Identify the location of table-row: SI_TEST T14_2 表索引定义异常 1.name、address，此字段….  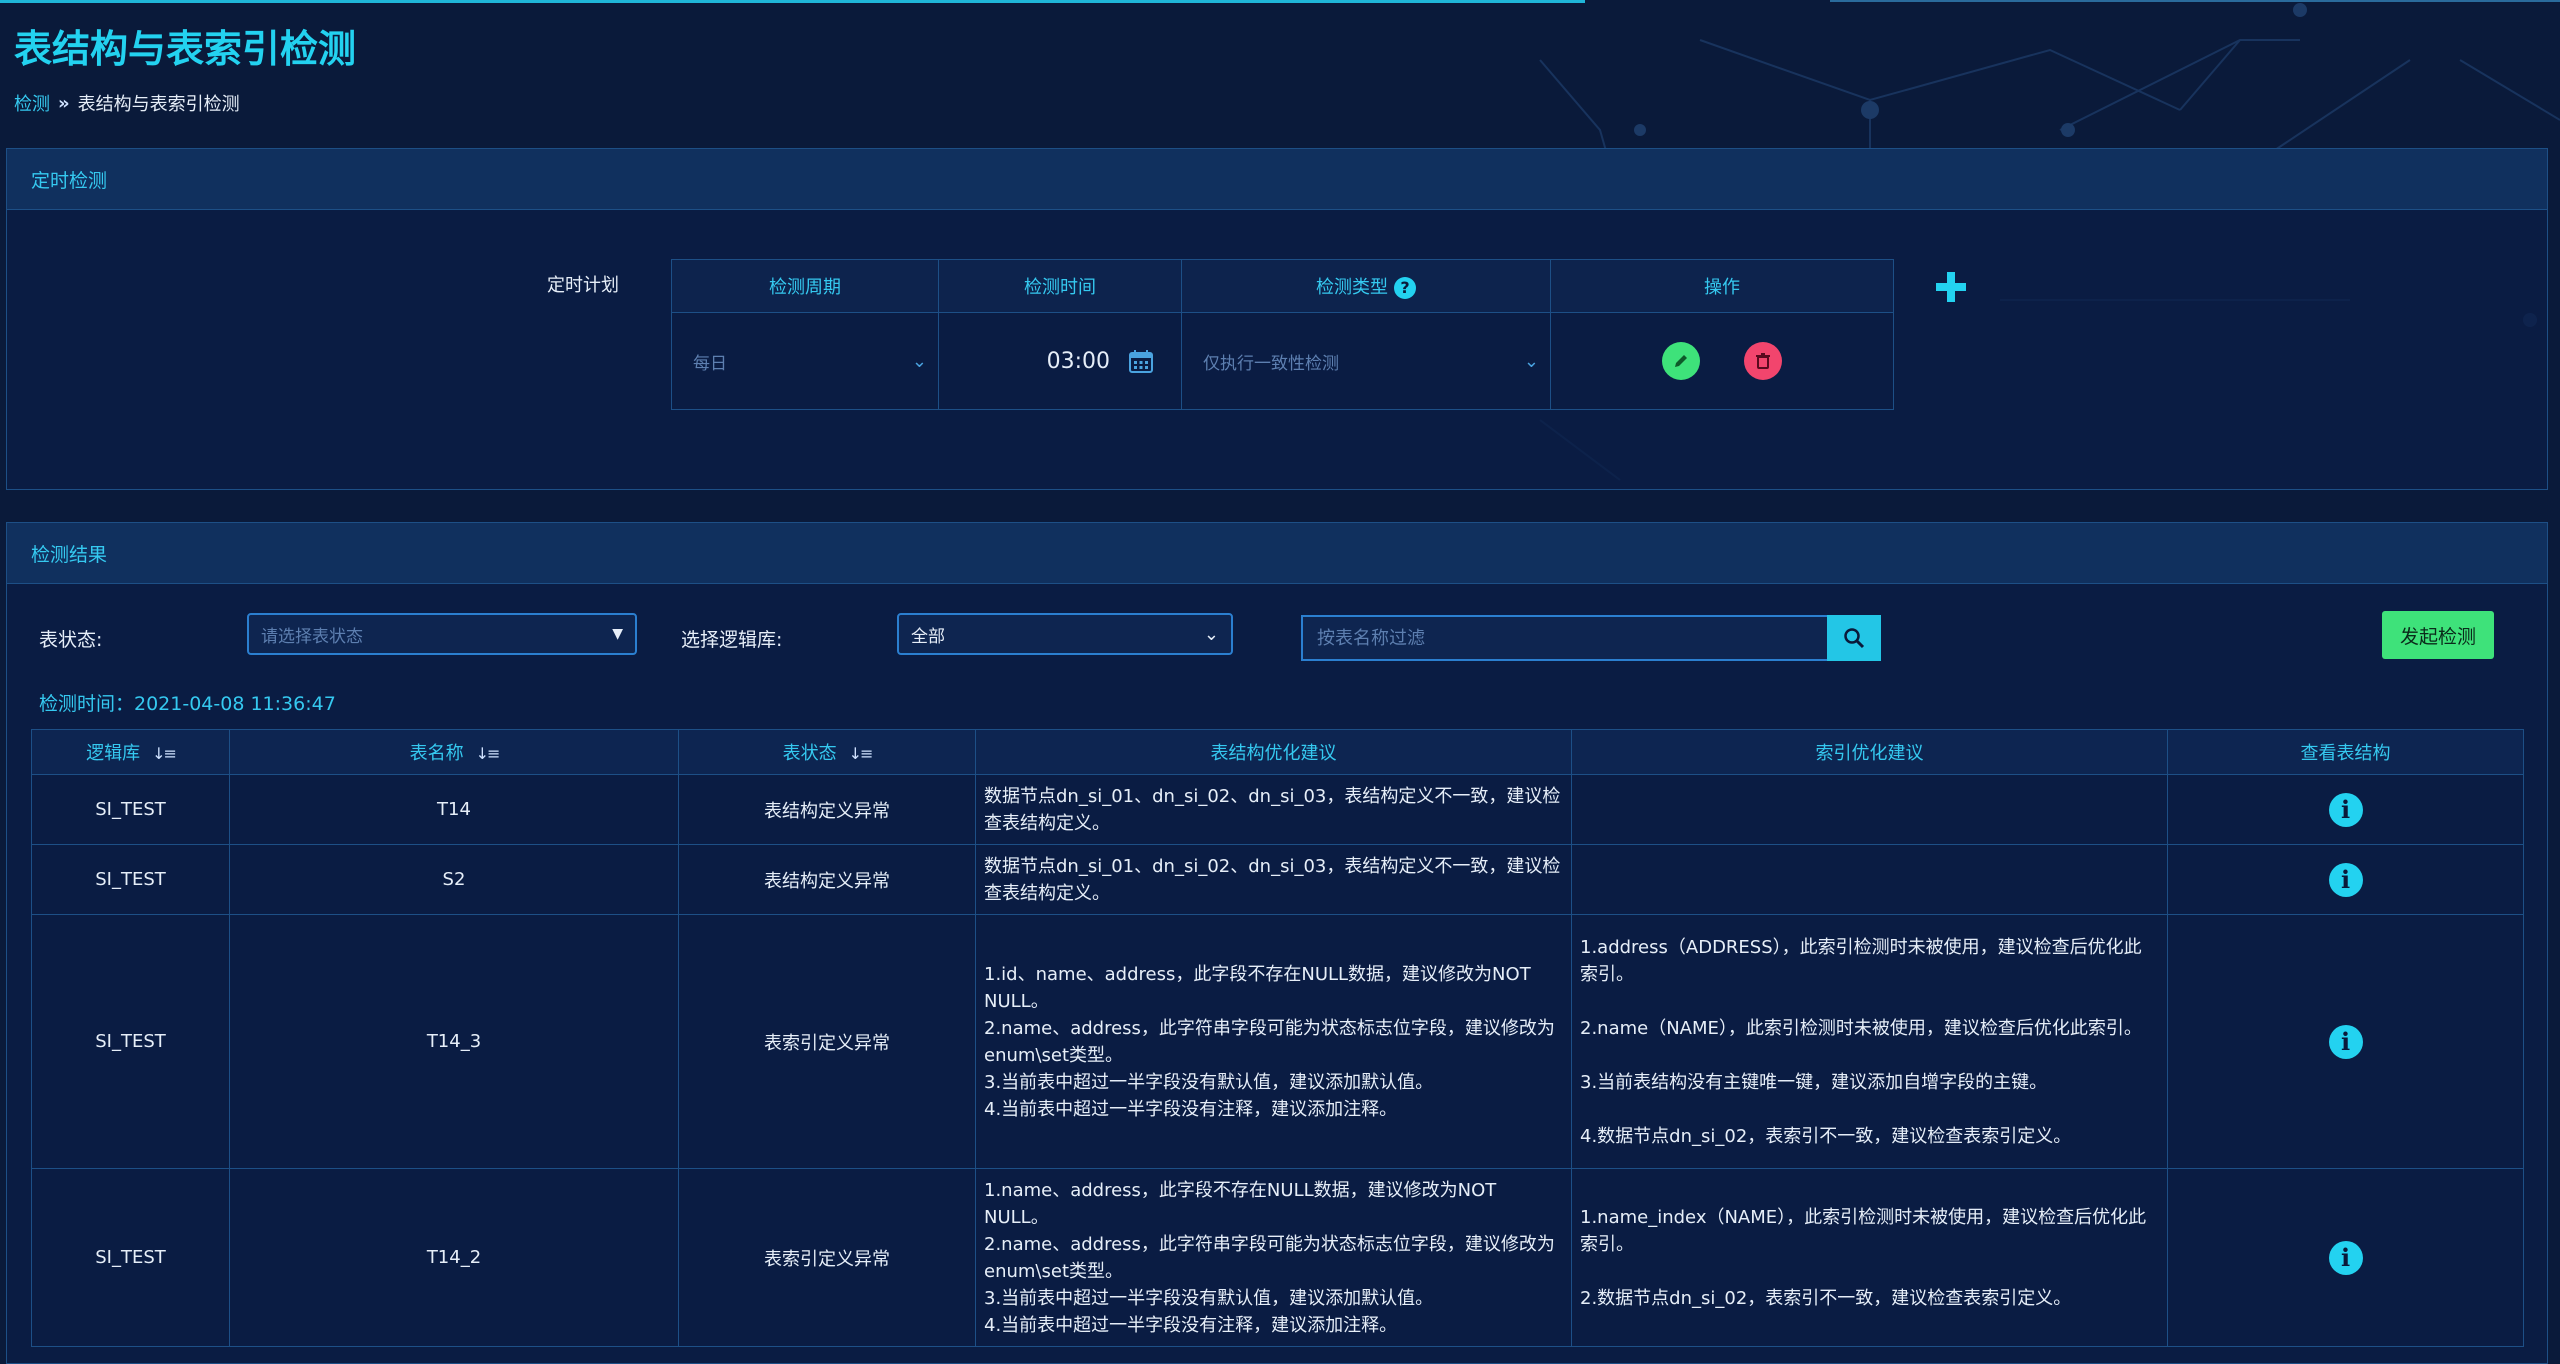
(1277, 1257).